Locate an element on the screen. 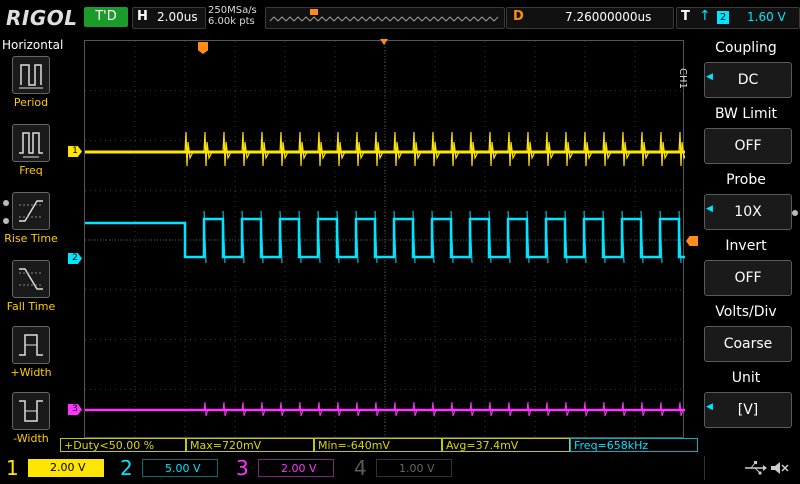 This screenshot has height=484, width=800. measure-negative-width-button: -Width is located at coordinates (31, 423).